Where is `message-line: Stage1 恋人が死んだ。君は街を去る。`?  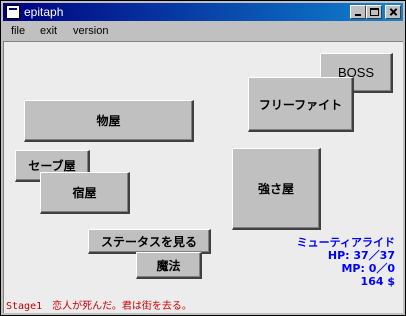 message-line: Stage1 恋人が死んだ。君は街を去る。 is located at coordinates (99, 304).